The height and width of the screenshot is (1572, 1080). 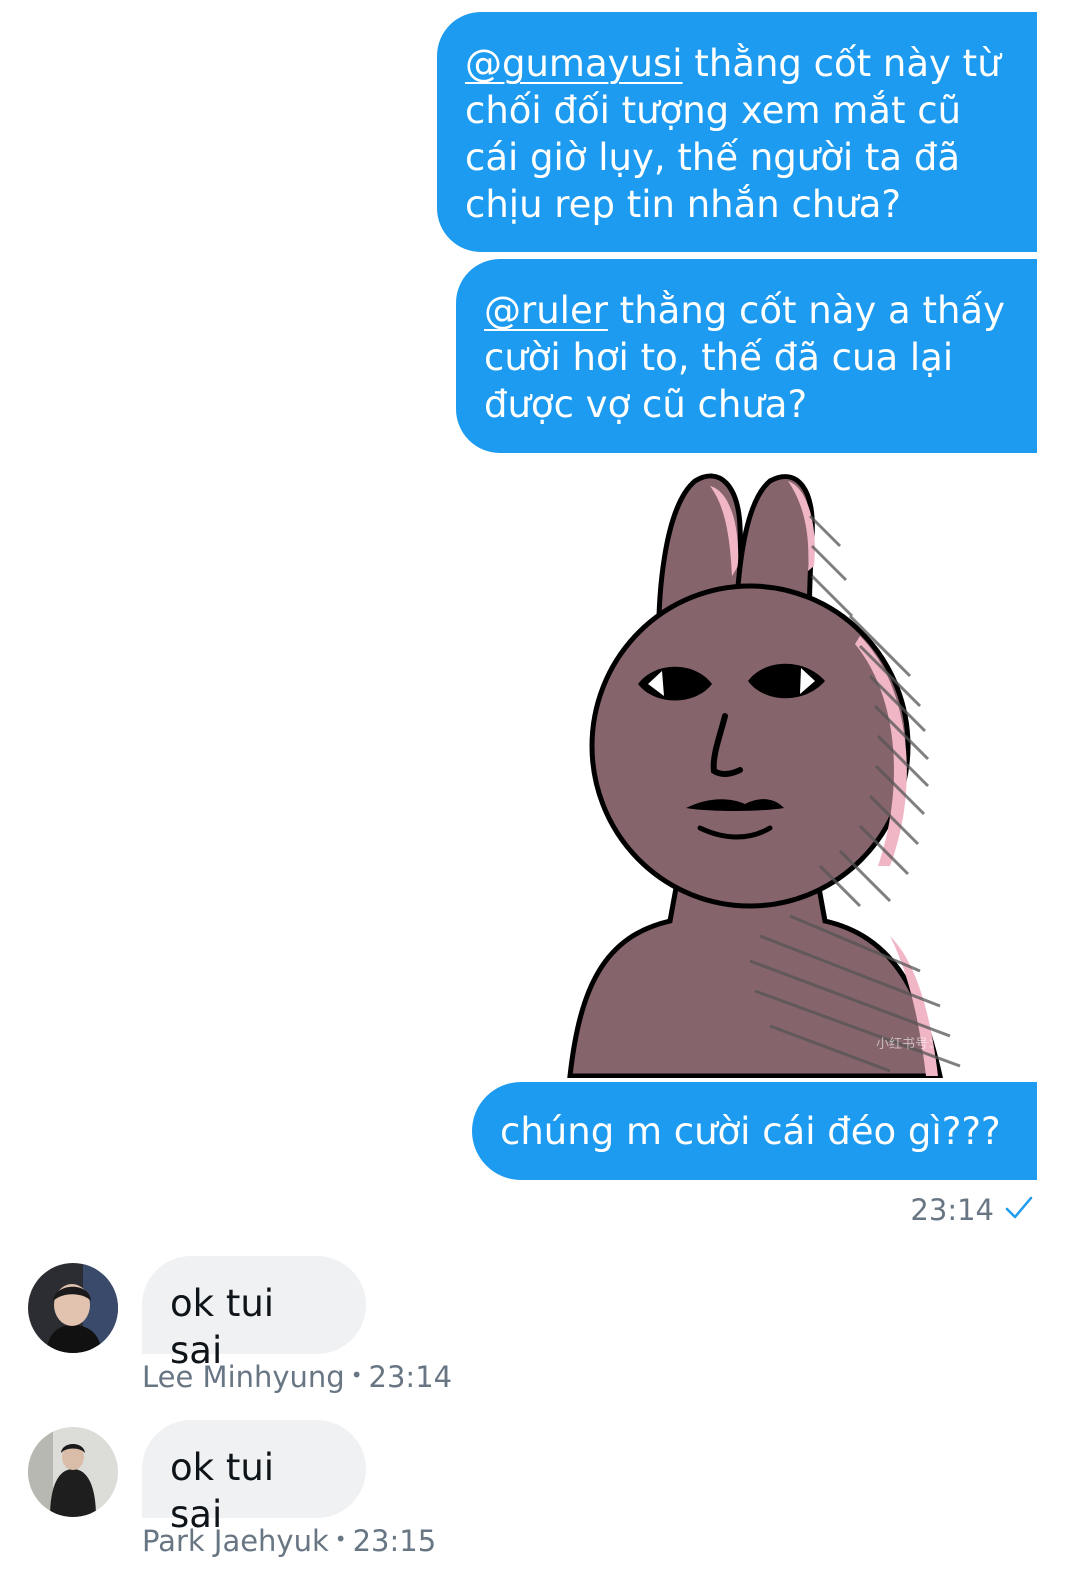 I want to click on outgoing-message-bubble: chúng m cười cái đéo gì???, so click(x=754, y=1131).